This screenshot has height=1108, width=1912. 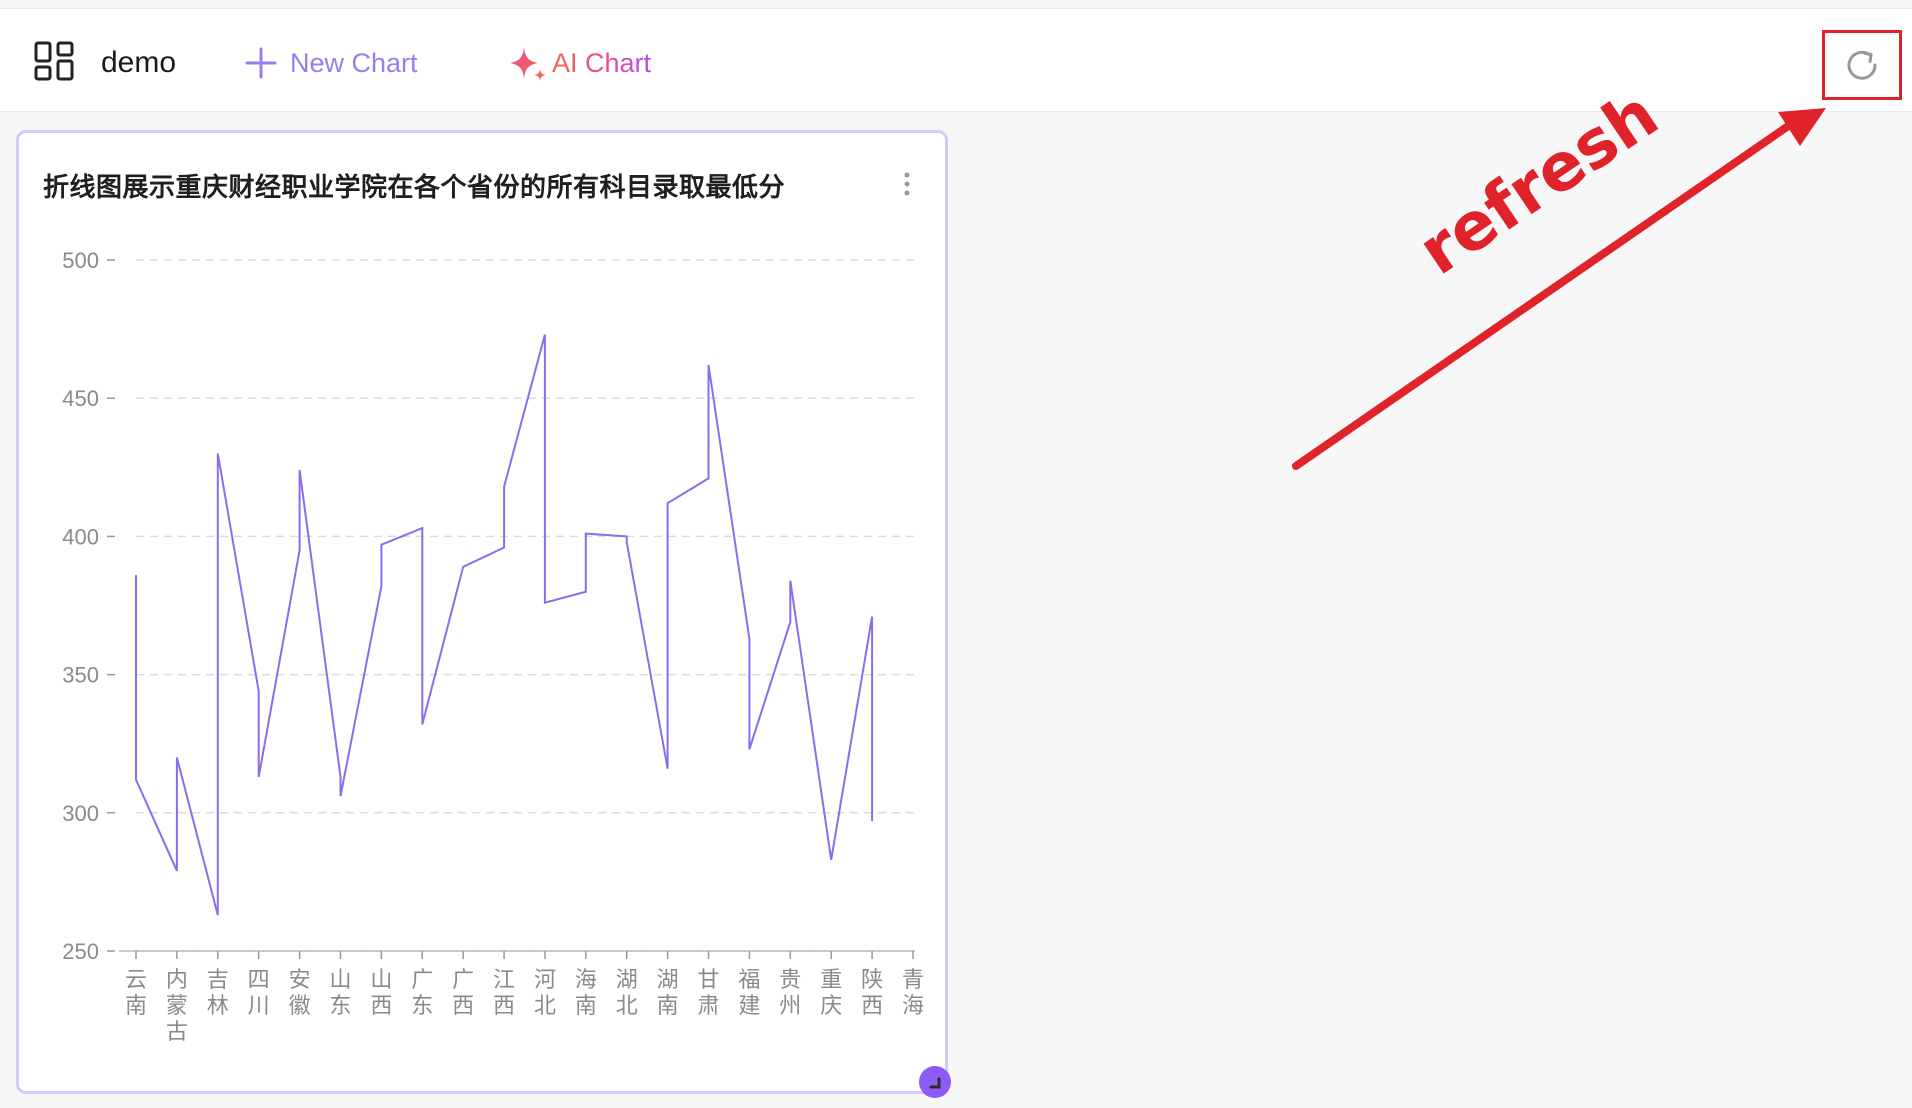 I want to click on x-tick-label: 吉林, so click(x=218, y=993).